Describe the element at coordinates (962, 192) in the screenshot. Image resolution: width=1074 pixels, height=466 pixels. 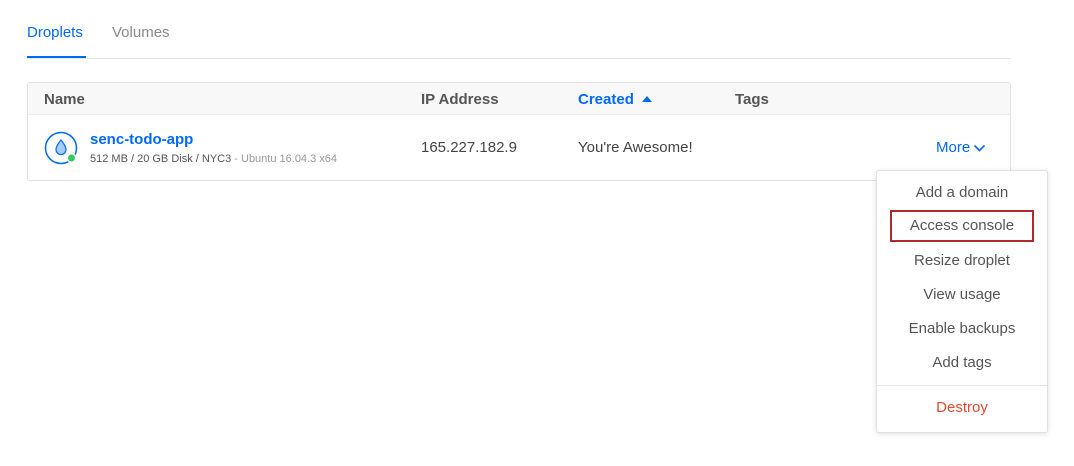
I see `menu-item-add-domain: Add a domain` at that location.